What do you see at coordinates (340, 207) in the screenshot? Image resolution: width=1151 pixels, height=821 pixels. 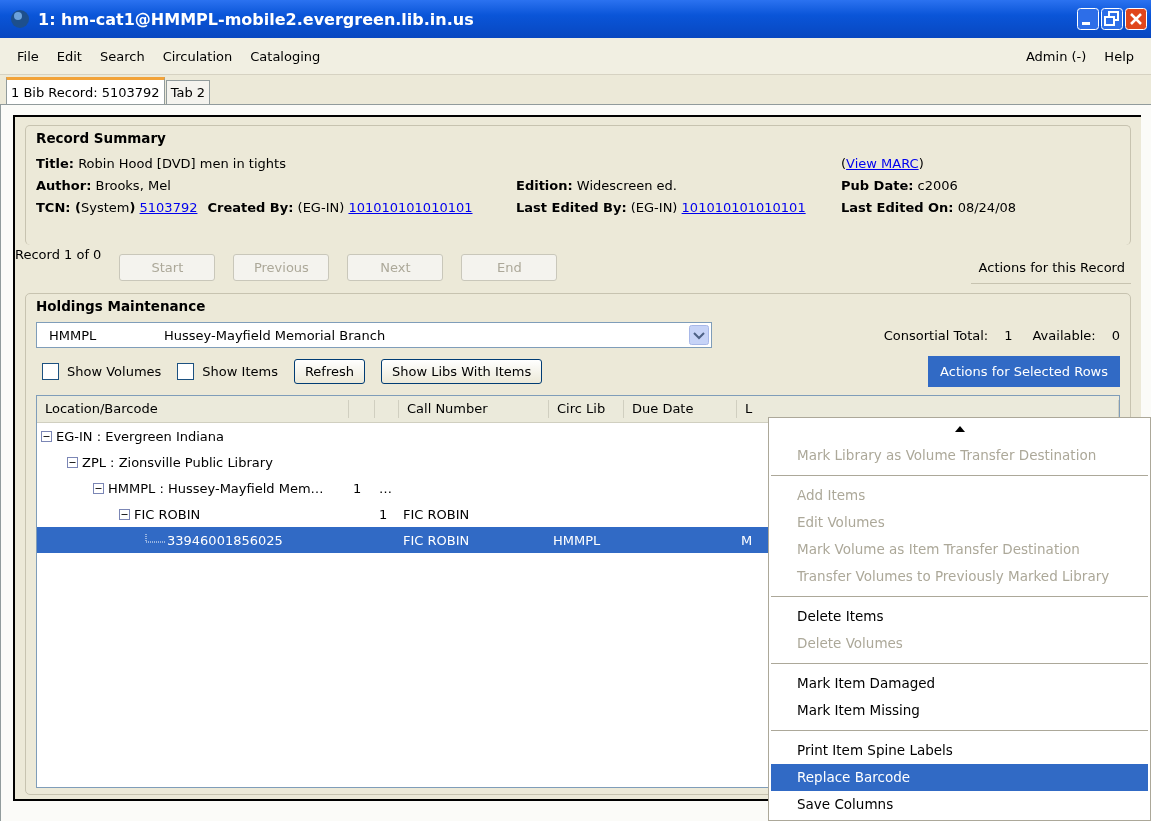 I see `field-text: Created By: (EG-IN) 101010101010101` at bounding box center [340, 207].